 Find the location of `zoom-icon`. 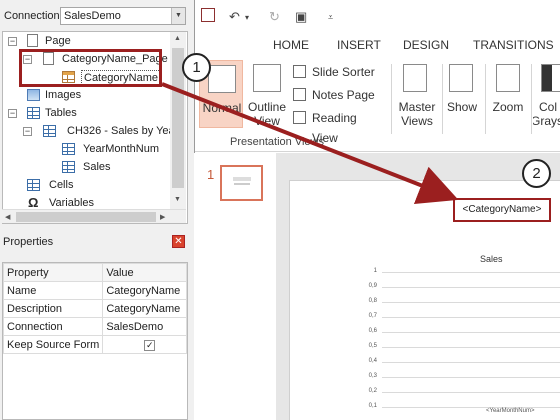

zoom-icon is located at coordinates (508, 78).